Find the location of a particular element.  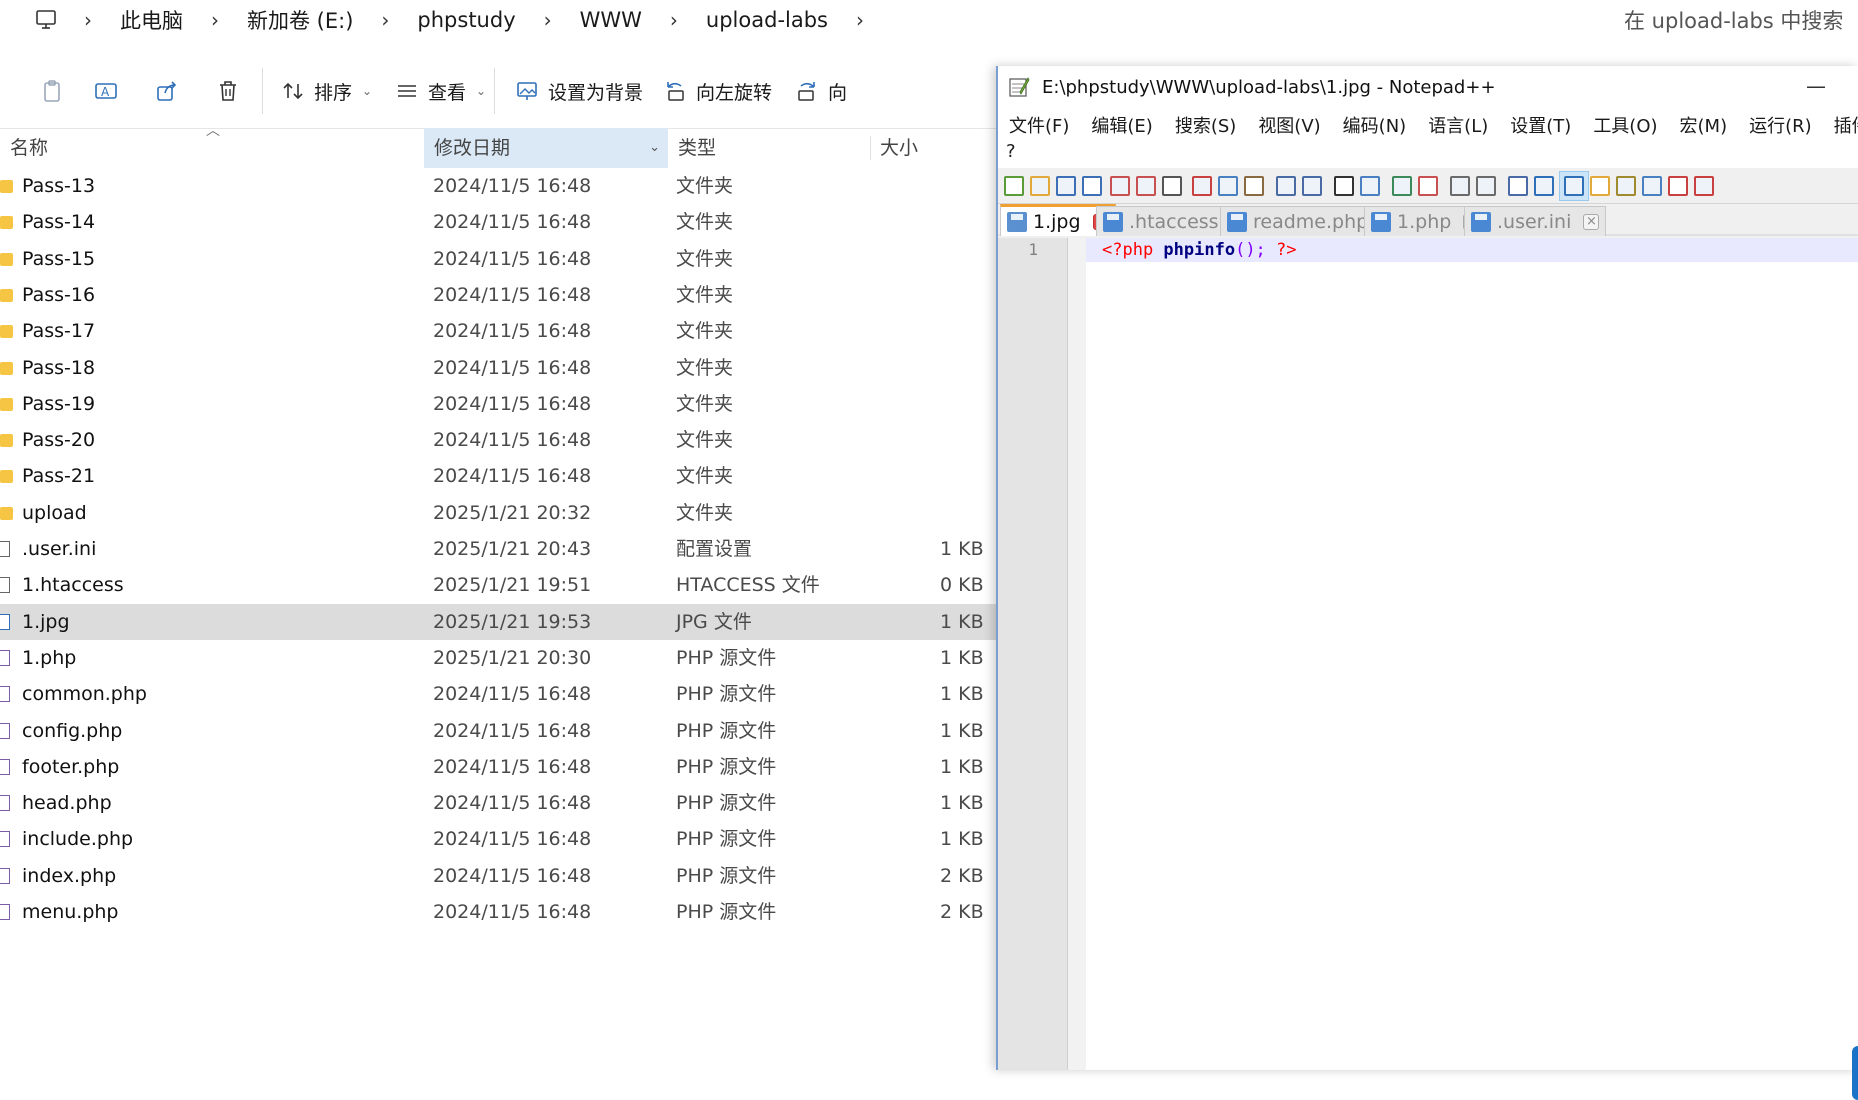

rotate-left-button: 向左旋转 is located at coordinates (718, 91).